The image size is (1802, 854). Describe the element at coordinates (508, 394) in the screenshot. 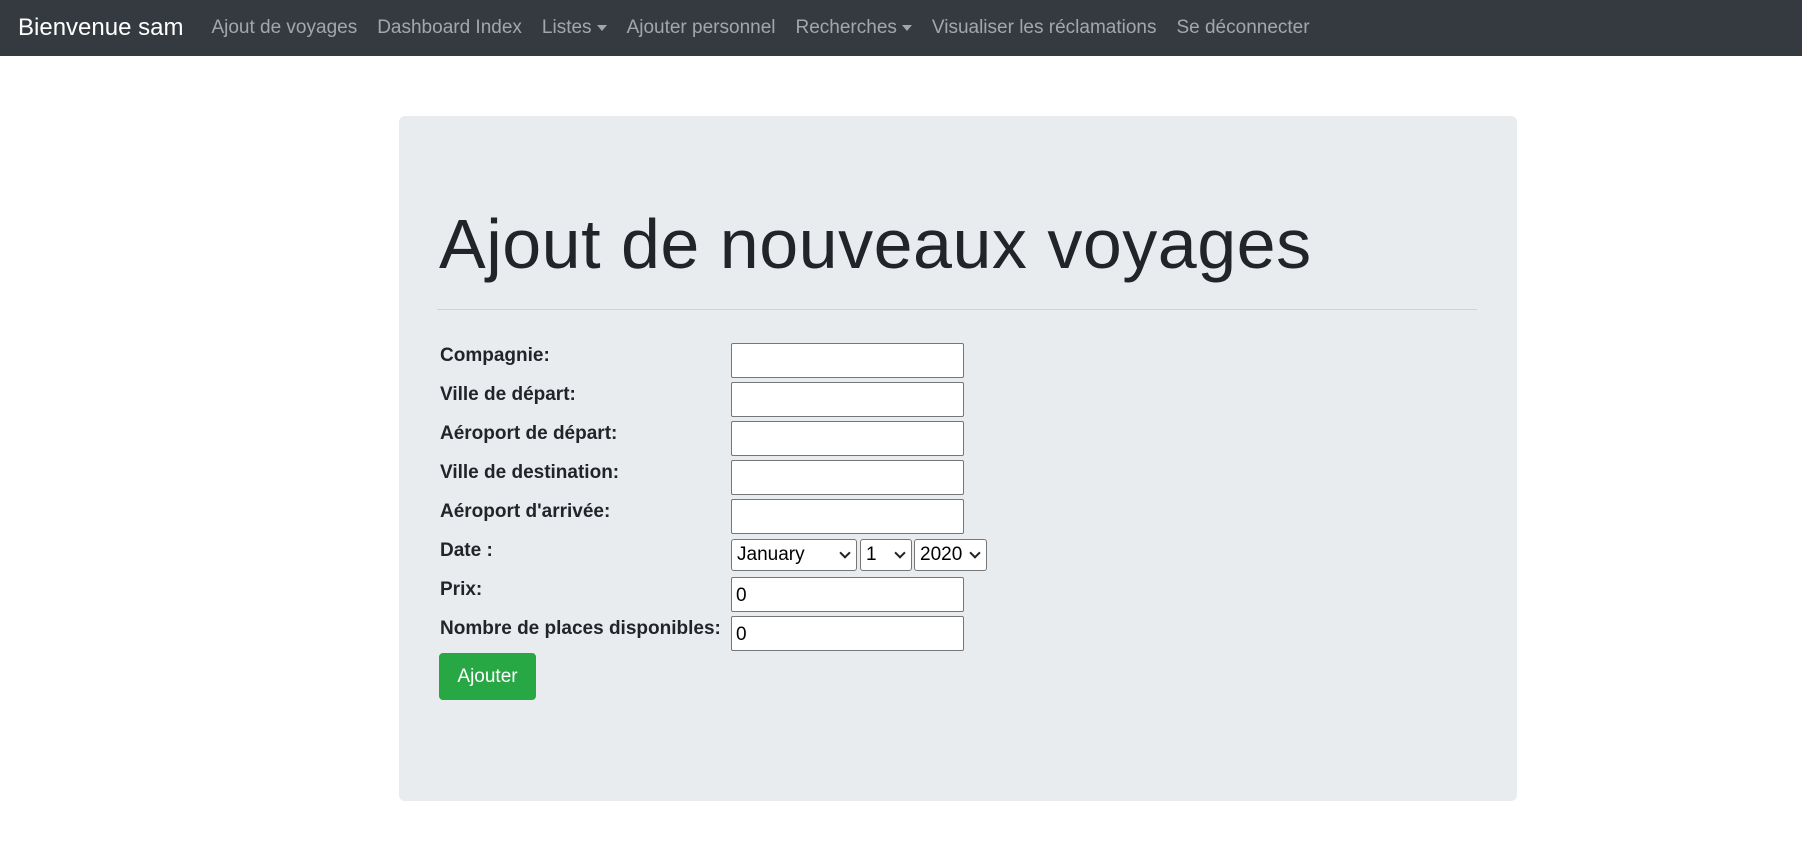

I see `ville-depart-label: Ville de départ:` at that location.